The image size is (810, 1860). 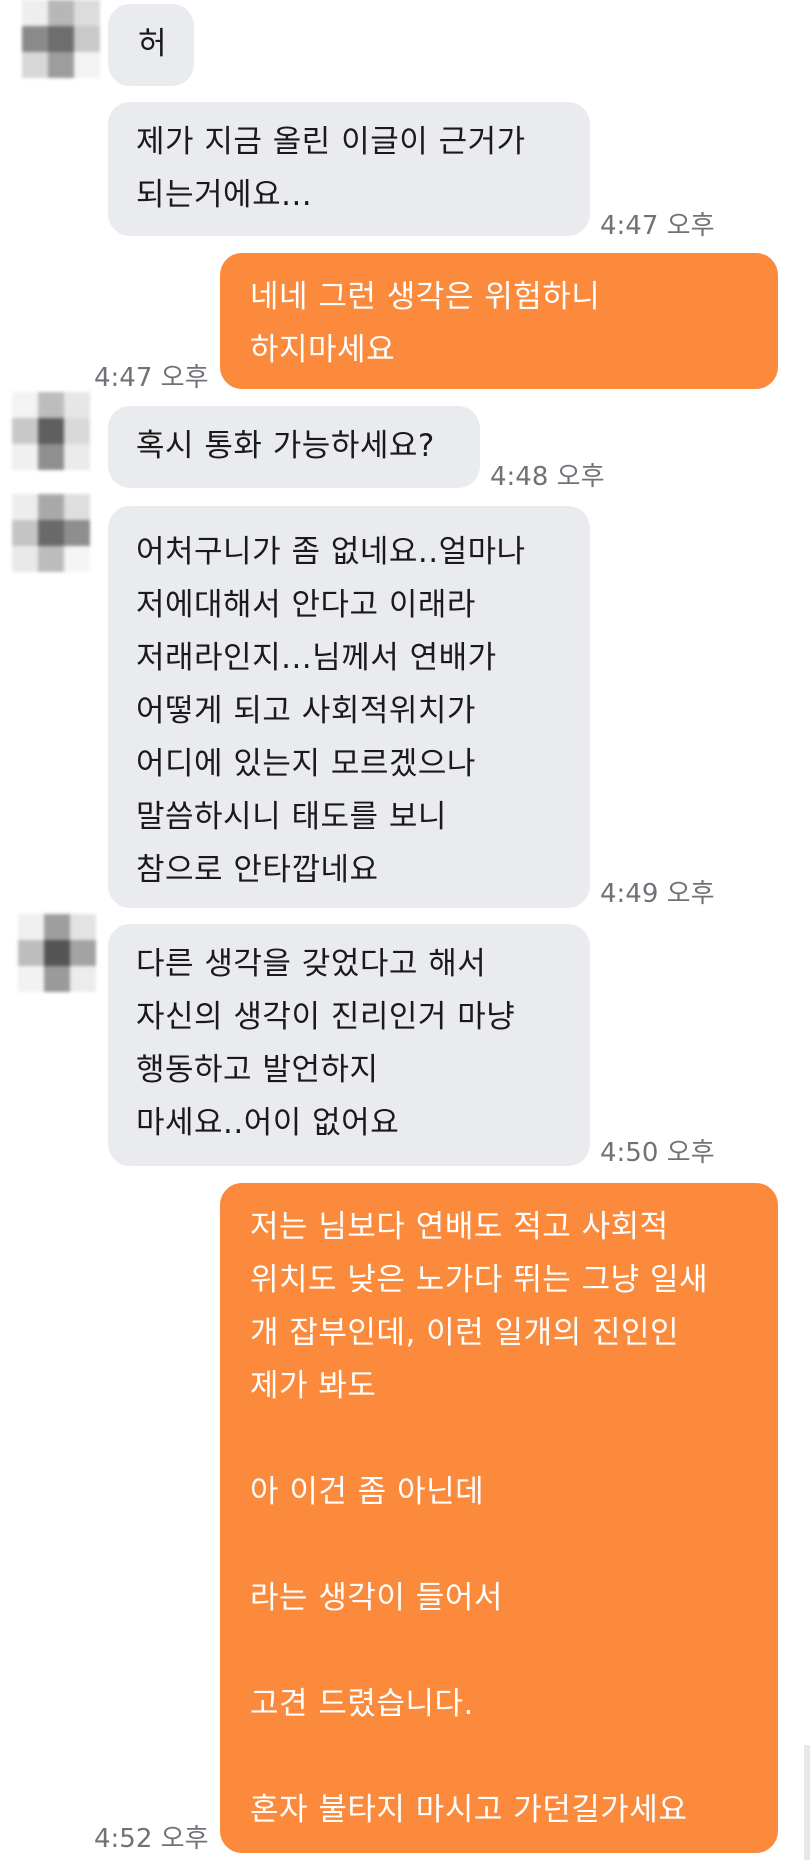 I want to click on message-timestamp: 4:48 오후, so click(x=547, y=477).